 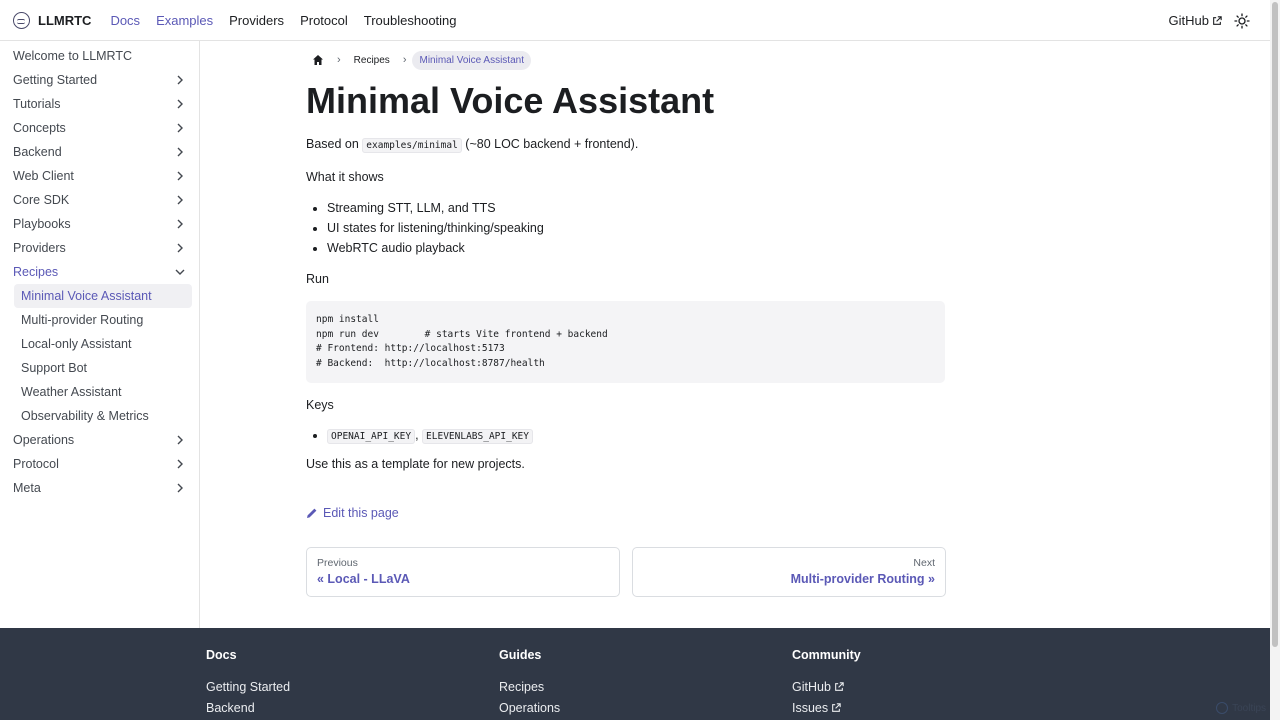 What do you see at coordinates (529, 686) in the screenshot?
I see `footer-link-recipes: Recipes` at bounding box center [529, 686].